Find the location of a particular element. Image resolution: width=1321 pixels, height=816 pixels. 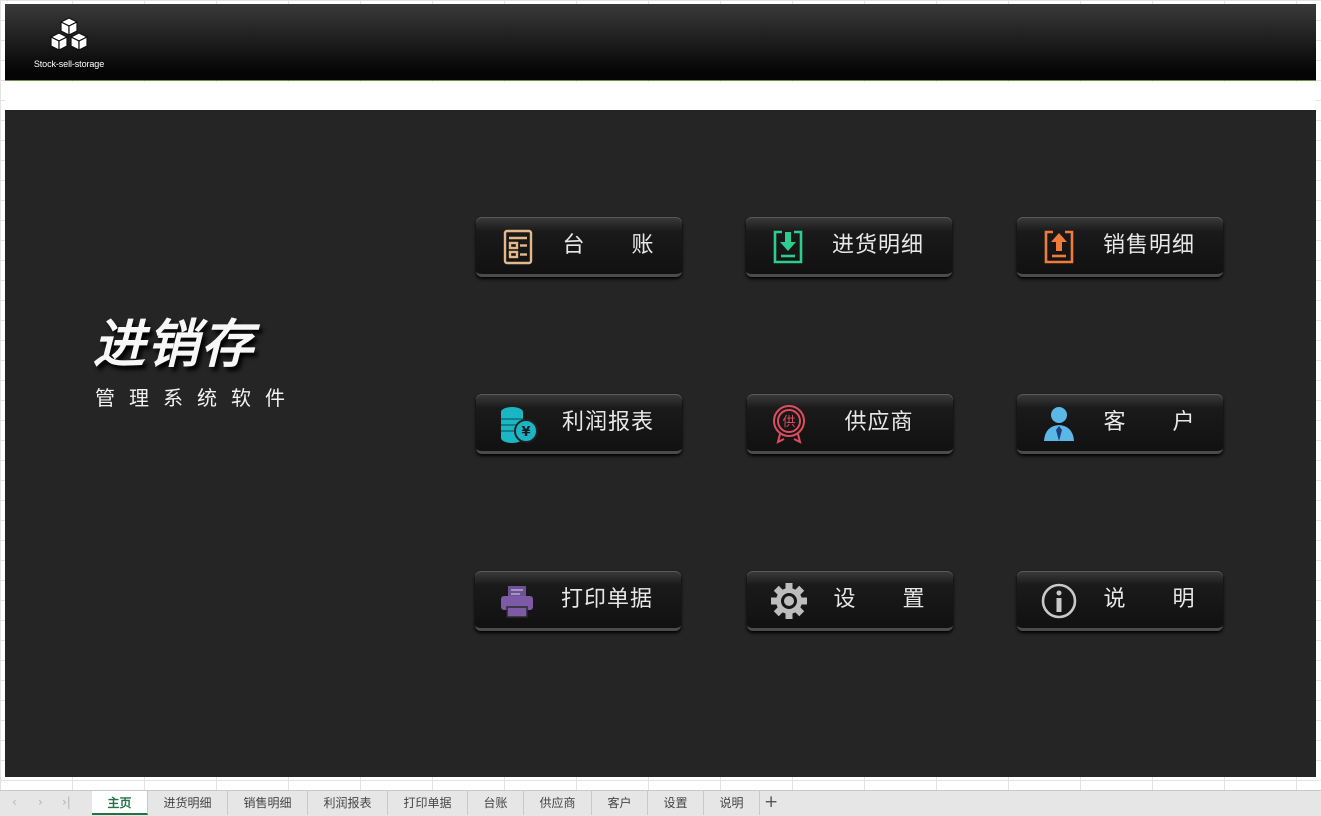

brand-title: 进销存 is located at coordinates (174, 344).